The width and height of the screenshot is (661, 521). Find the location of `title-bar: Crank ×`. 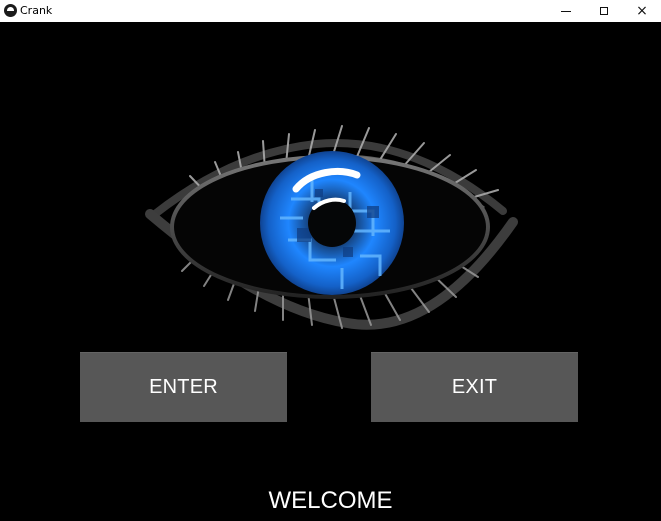

title-bar: Crank × is located at coordinates (330, 11).